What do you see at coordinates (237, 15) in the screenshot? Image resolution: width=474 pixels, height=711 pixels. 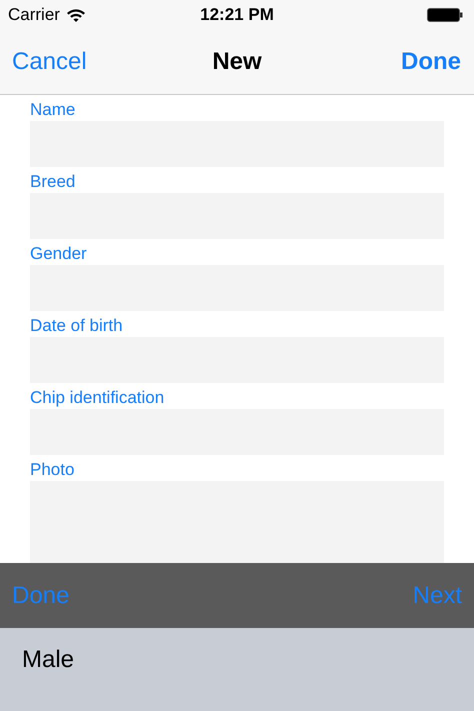 I see `clock-label: 12:21 PM` at bounding box center [237, 15].